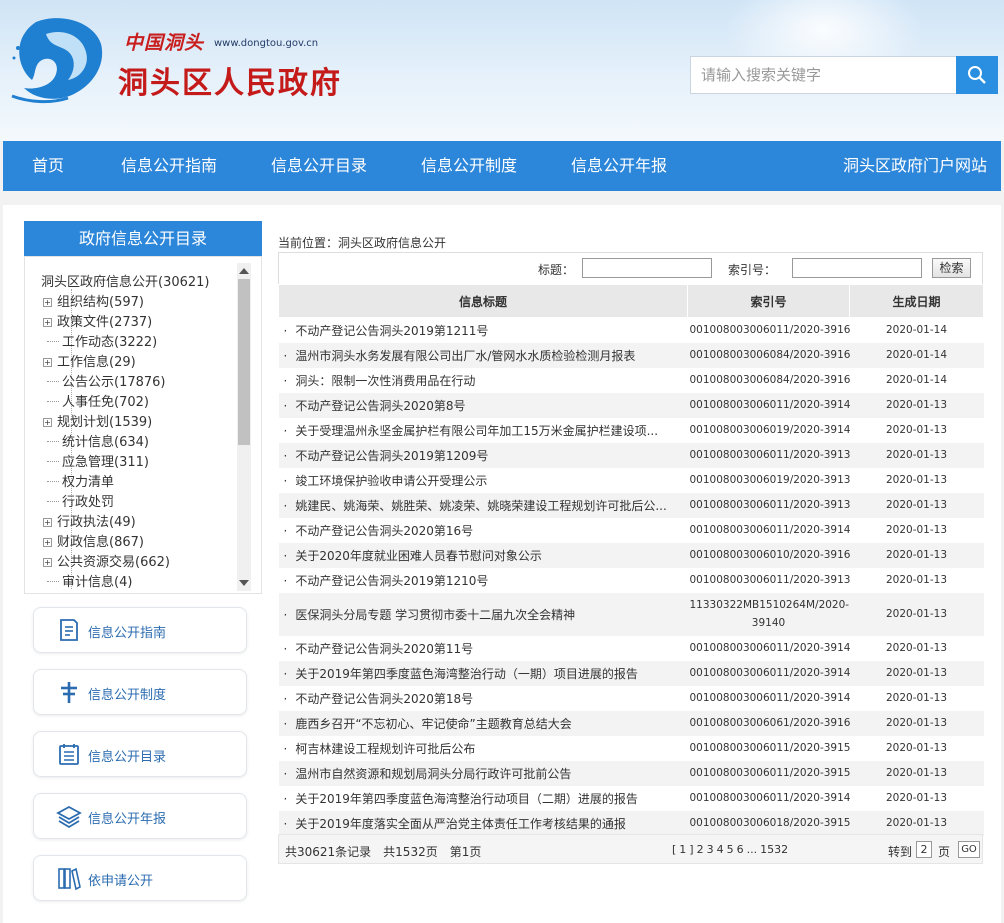 The image size is (1004, 923). What do you see at coordinates (483, 698) in the screenshot?
I see `row-title: 不动产登记公告洞头2020第18号` at bounding box center [483, 698].